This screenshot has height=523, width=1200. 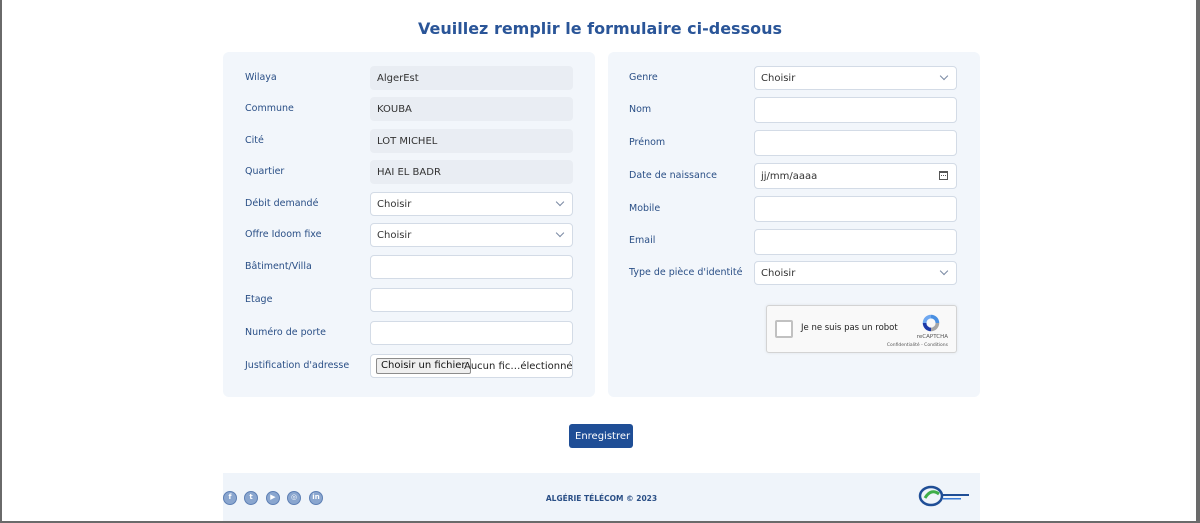 What do you see at coordinates (423, 366) in the screenshot?
I see `choose-file-button: Choisir un fichier` at bounding box center [423, 366].